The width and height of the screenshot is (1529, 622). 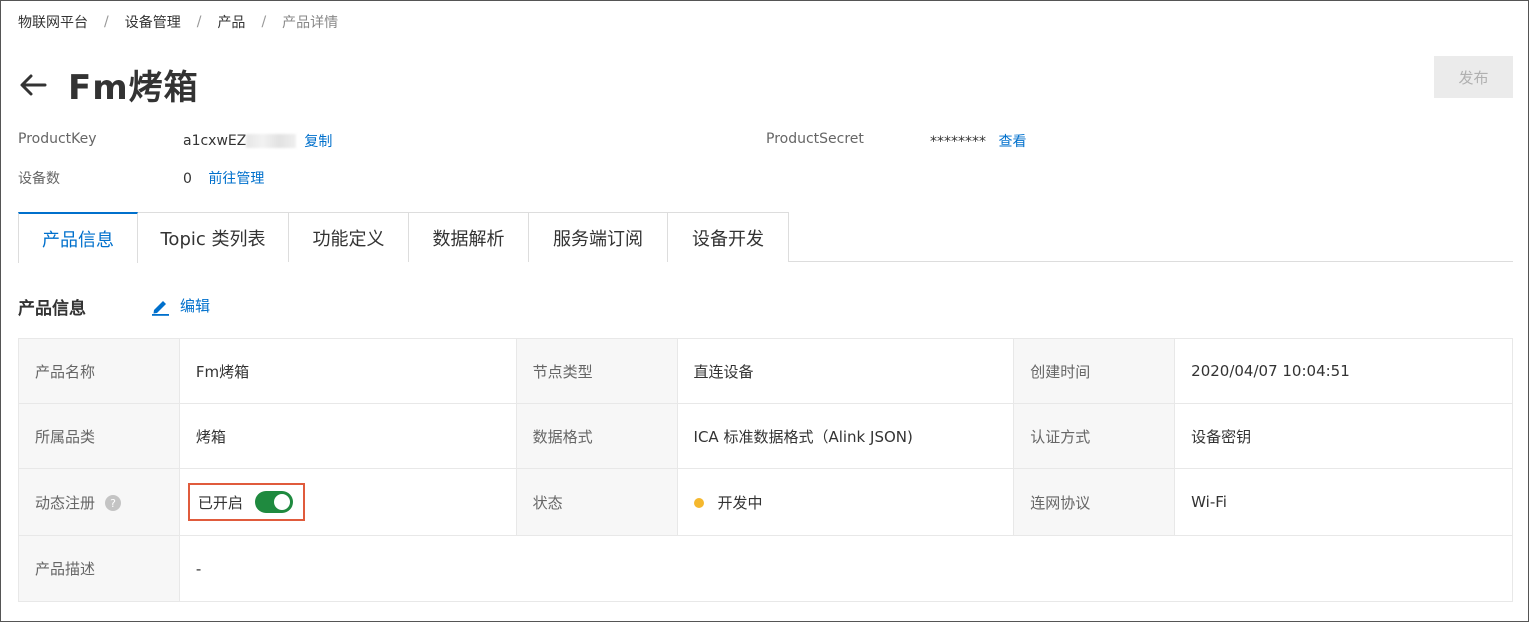 I want to click on product-description-label: 产品描述, so click(x=99, y=568).